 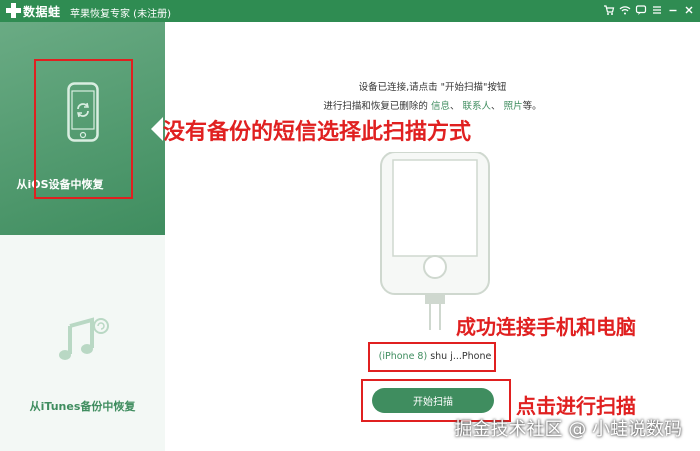 I want to click on link-messages: 信息, so click(x=440, y=106).